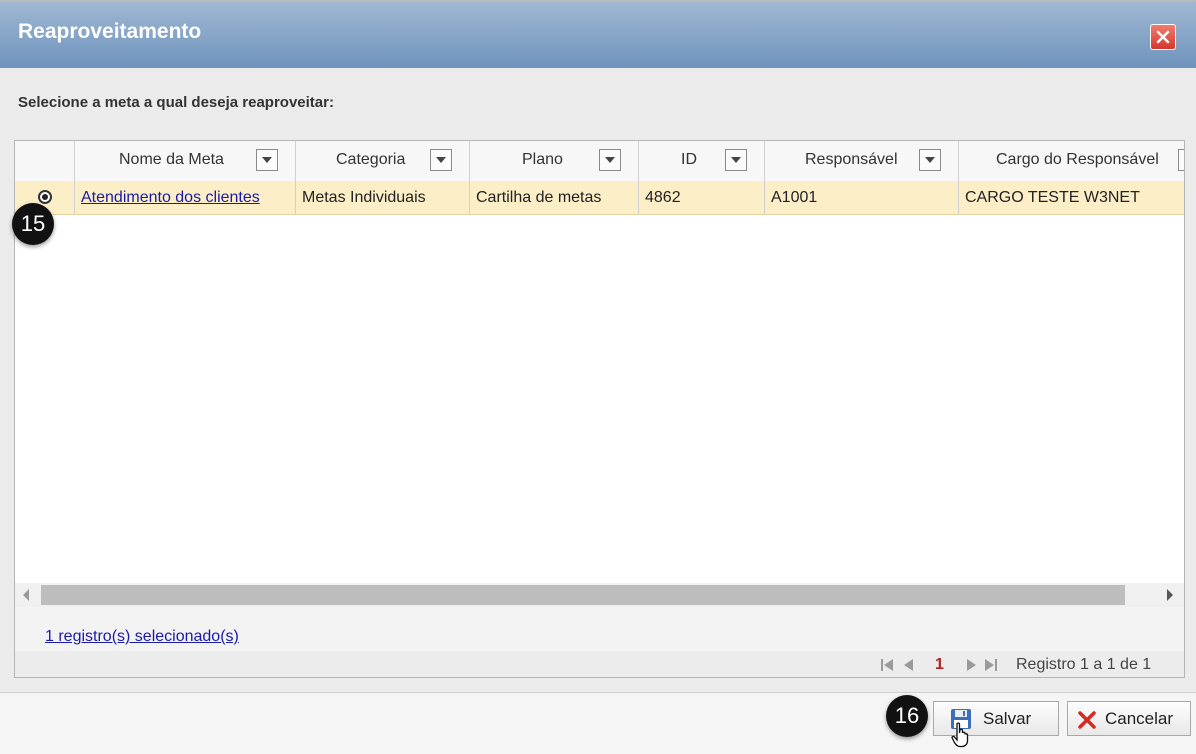 The width and height of the screenshot is (1196, 754). I want to click on scroll-left-icon, so click(26, 595).